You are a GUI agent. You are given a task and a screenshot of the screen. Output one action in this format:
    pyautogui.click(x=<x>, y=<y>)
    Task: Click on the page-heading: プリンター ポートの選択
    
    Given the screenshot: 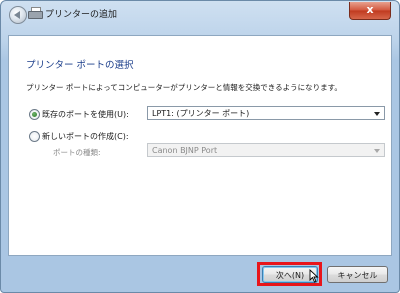 What is the action you would take?
    pyautogui.click(x=80, y=65)
    